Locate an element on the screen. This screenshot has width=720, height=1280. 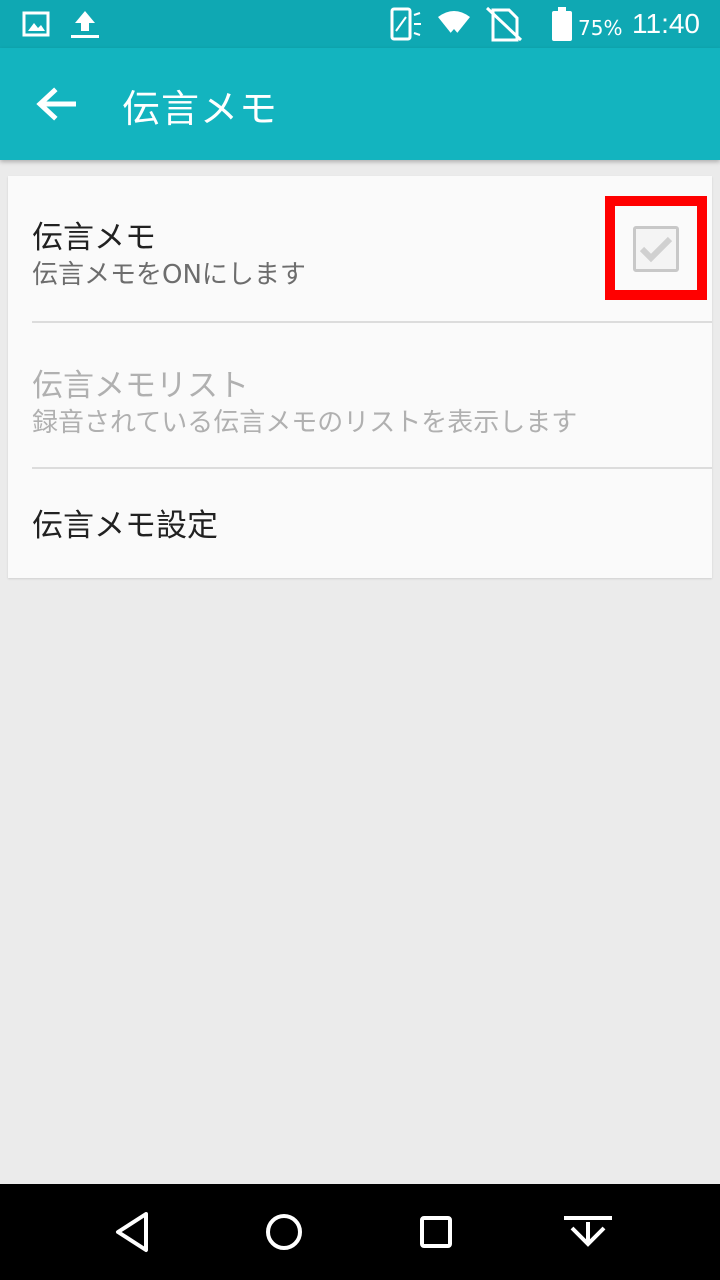
pref-summary: 録音されている伝言メモのリストを表示します is located at coordinates (305, 423).